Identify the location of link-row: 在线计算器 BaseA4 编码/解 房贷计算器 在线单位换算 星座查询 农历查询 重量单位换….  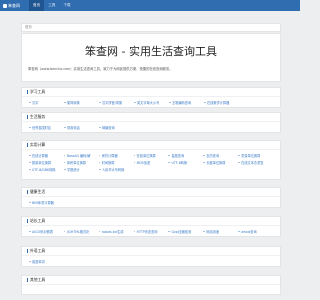
(151, 155).